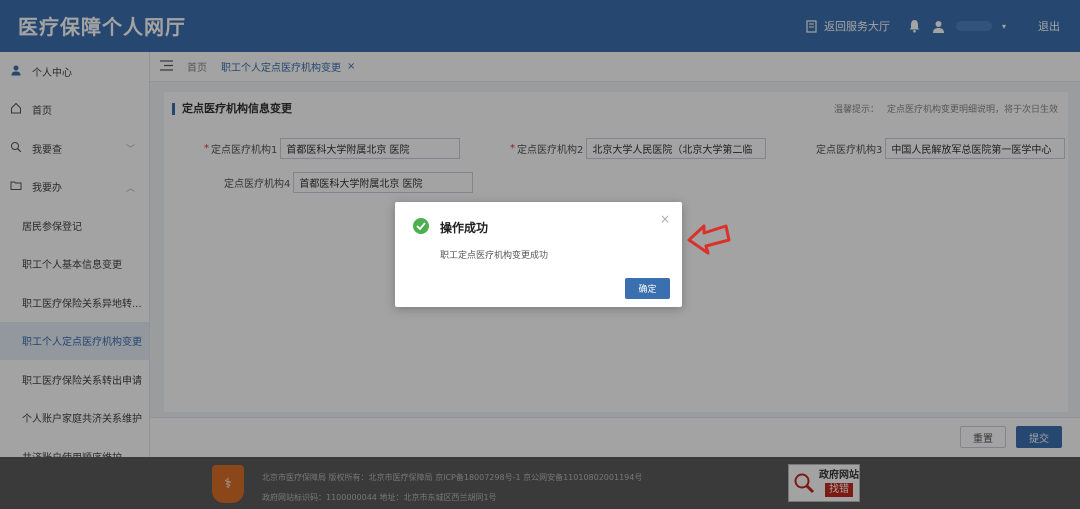 The height and width of the screenshot is (509, 1080). I want to click on close-icon: ×, so click(665, 219).